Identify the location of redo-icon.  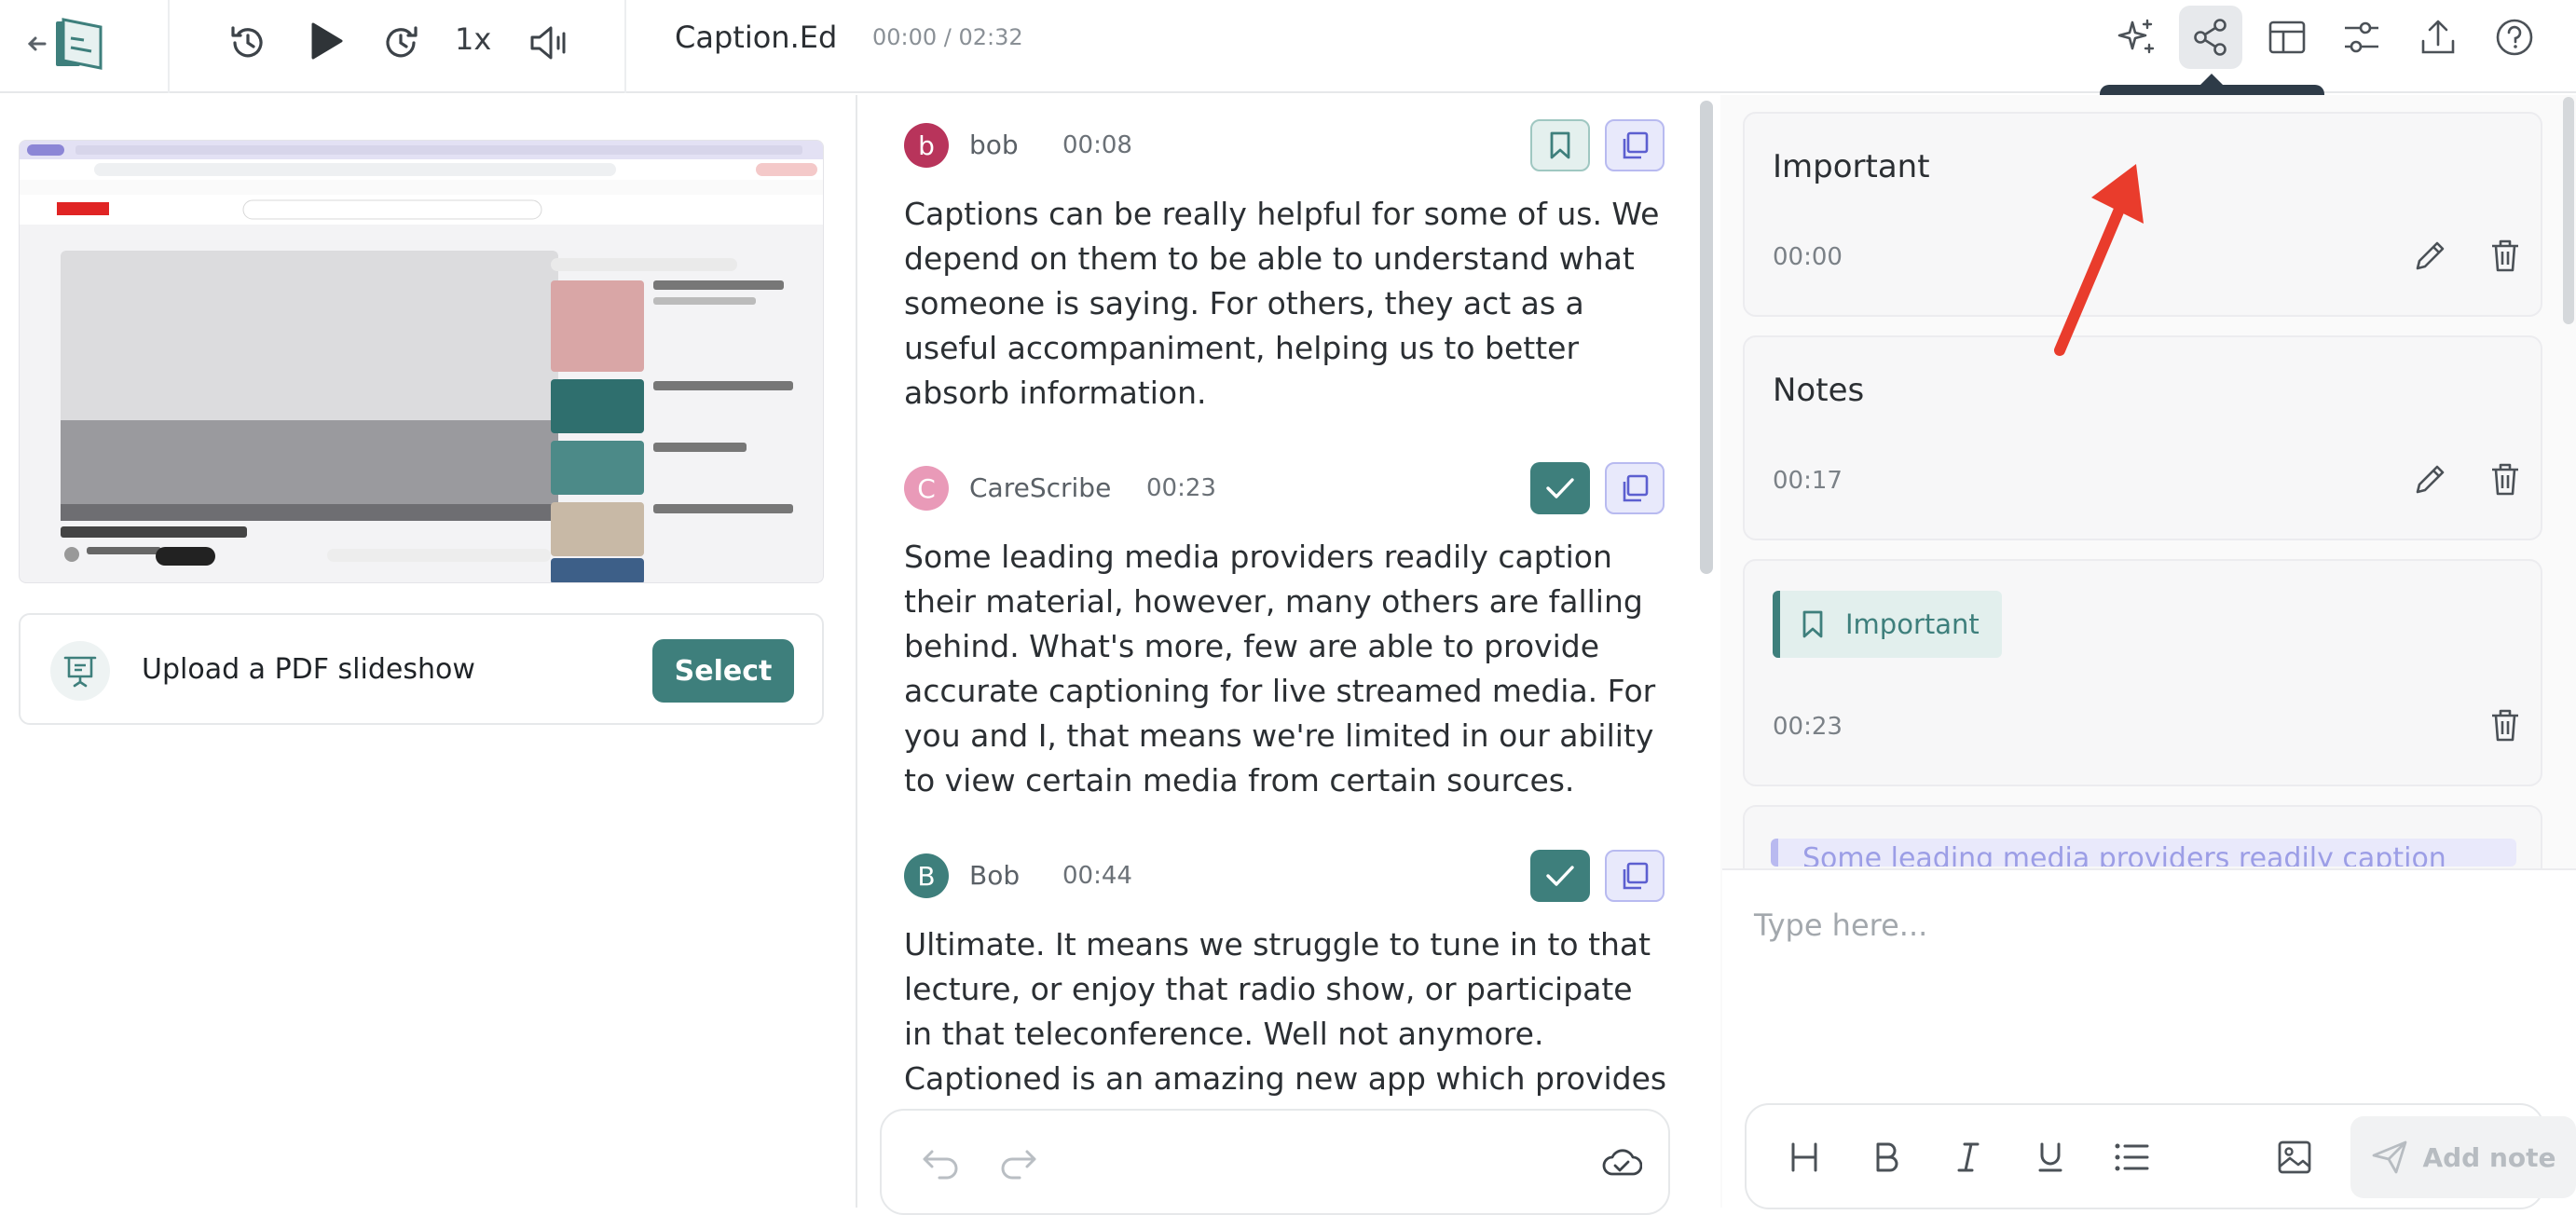
(1018, 1165).